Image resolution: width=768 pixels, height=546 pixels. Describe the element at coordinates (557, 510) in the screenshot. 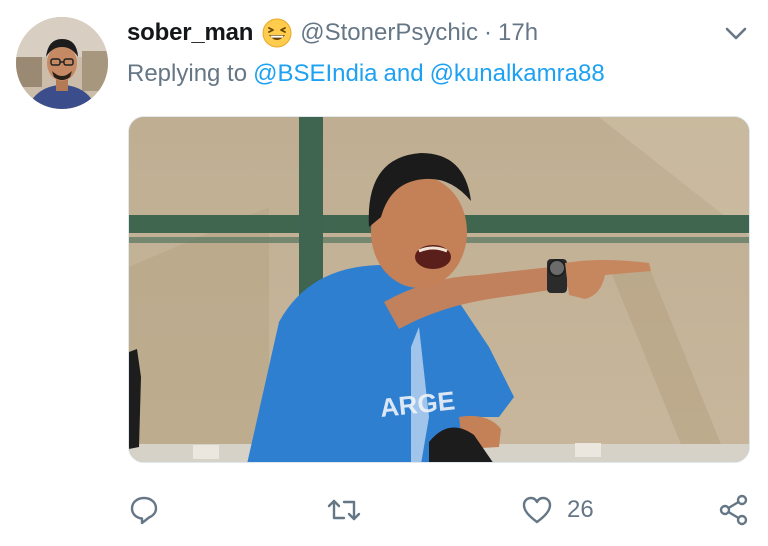

I see `like-button: 26` at that location.